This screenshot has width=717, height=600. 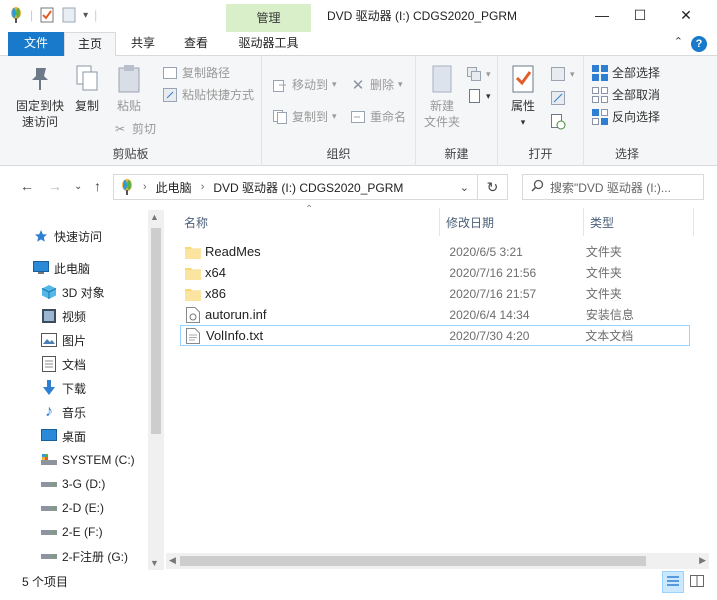 I want to click on nav-item-label: 3-G (D:), so click(x=84, y=484).